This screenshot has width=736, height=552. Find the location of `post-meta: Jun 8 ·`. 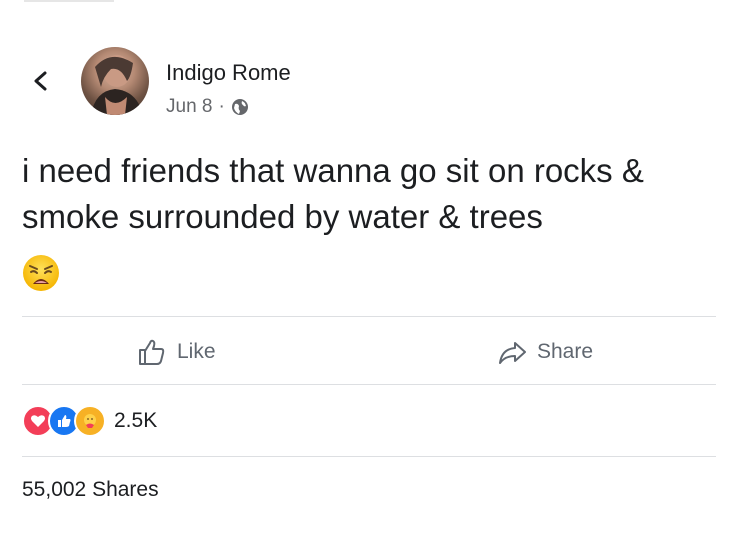

post-meta: Jun 8 · is located at coordinates (207, 107).